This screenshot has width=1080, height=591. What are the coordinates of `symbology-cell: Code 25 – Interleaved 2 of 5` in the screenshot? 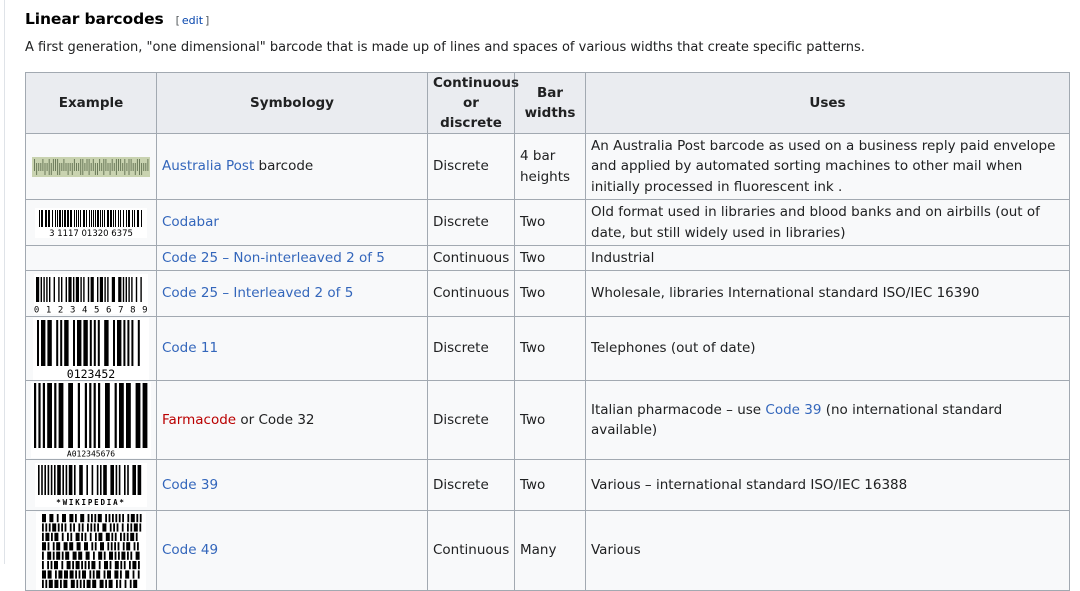 It's located at (292, 293).